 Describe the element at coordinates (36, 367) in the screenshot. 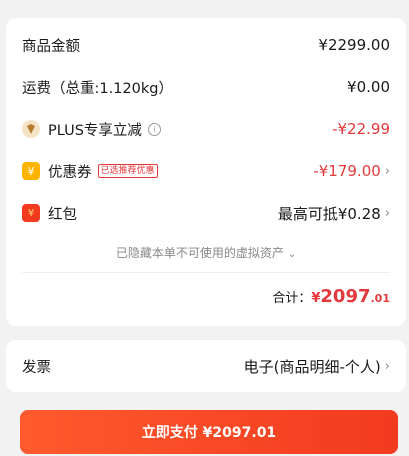

I see `invoice-label: 发票` at that location.